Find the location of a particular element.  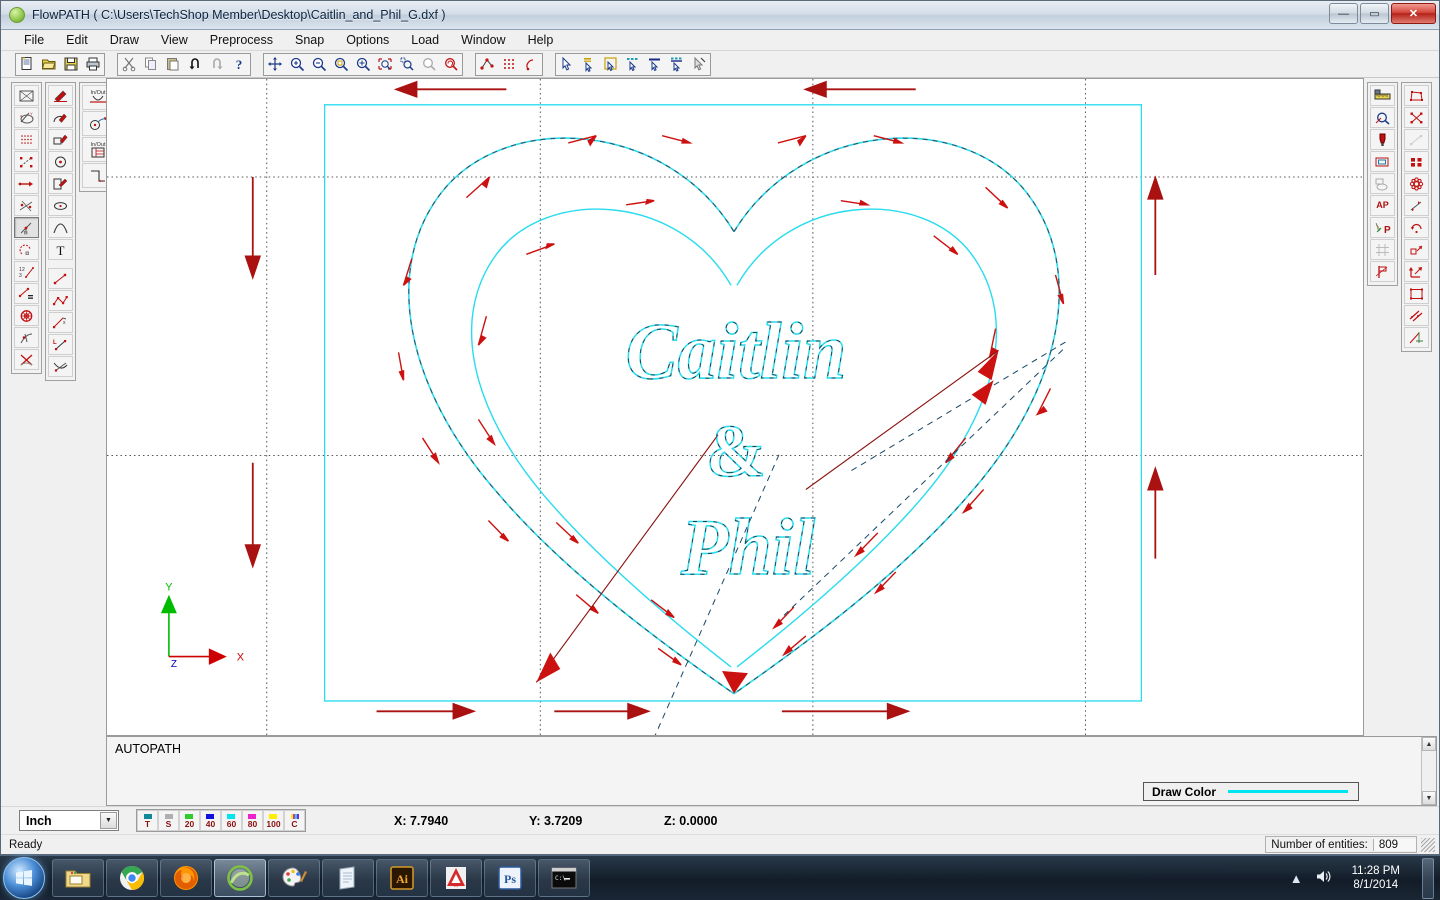

new-document-icon is located at coordinates (27, 64).